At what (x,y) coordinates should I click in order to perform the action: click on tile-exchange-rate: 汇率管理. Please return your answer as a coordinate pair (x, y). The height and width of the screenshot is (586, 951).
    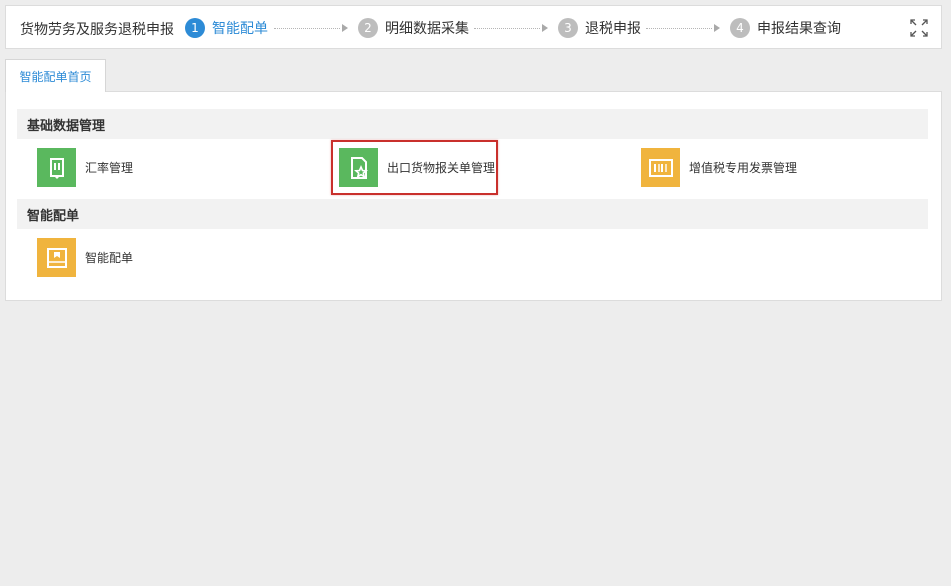
    Looking at the image, I should click on (85, 167).